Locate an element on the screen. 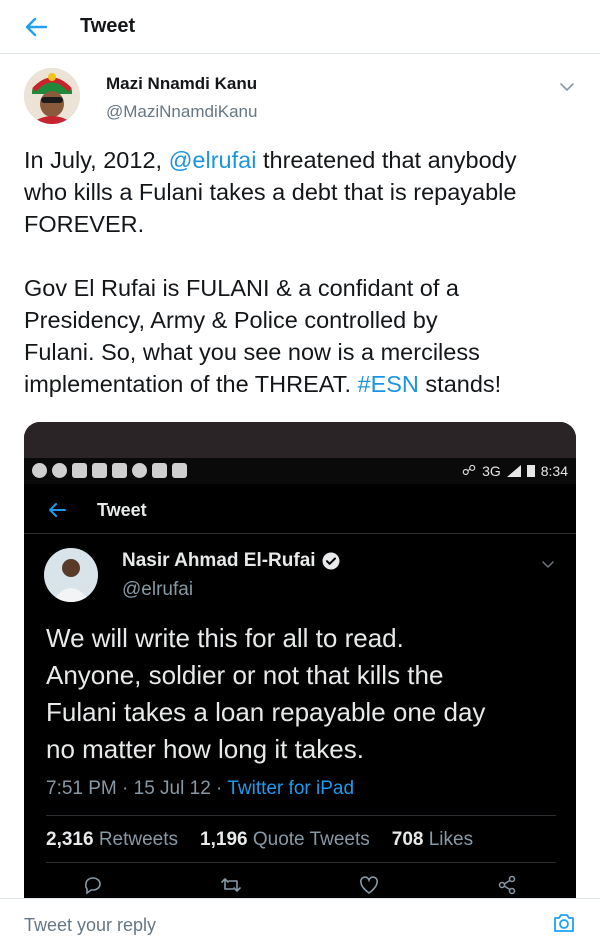  author-name: Mazi Nnamdi Kanu is located at coordinates (181, 84).